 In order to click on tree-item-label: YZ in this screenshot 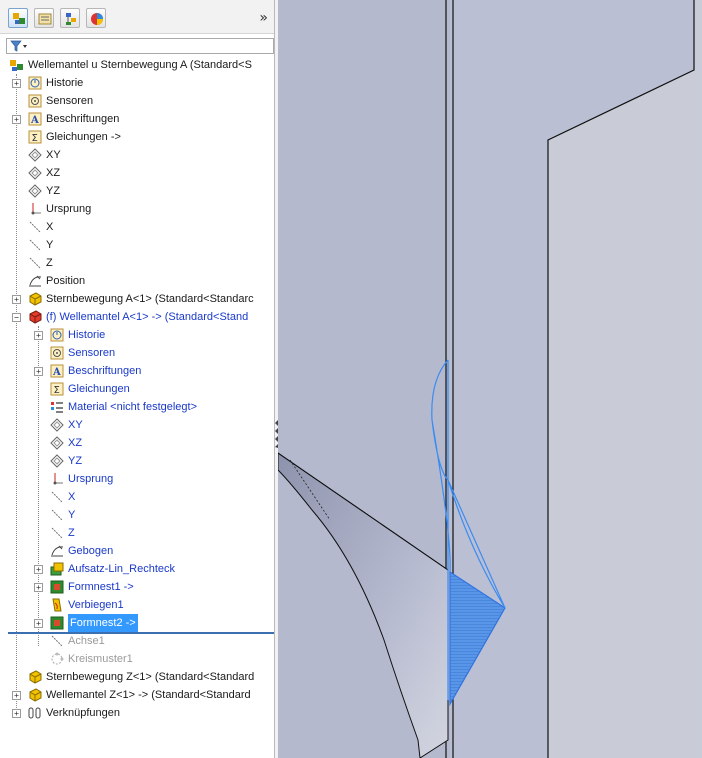, I will do `click(75, 461)`.